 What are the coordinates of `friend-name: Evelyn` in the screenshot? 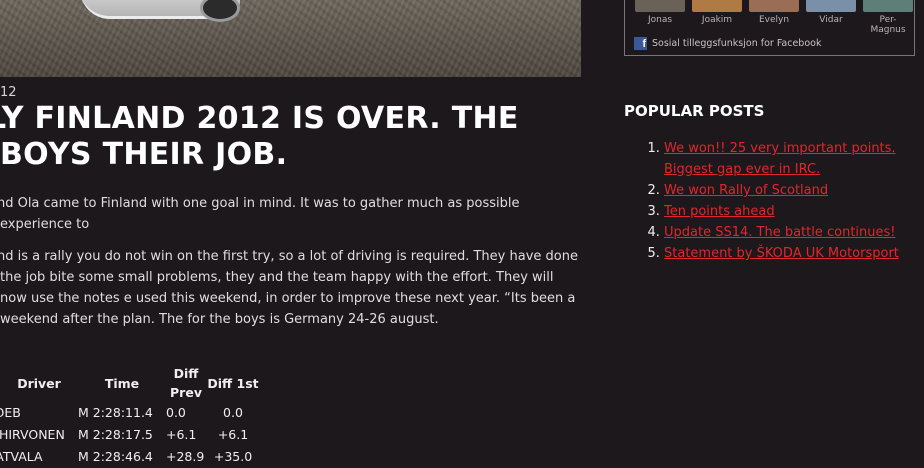 It's located at (774, 20).